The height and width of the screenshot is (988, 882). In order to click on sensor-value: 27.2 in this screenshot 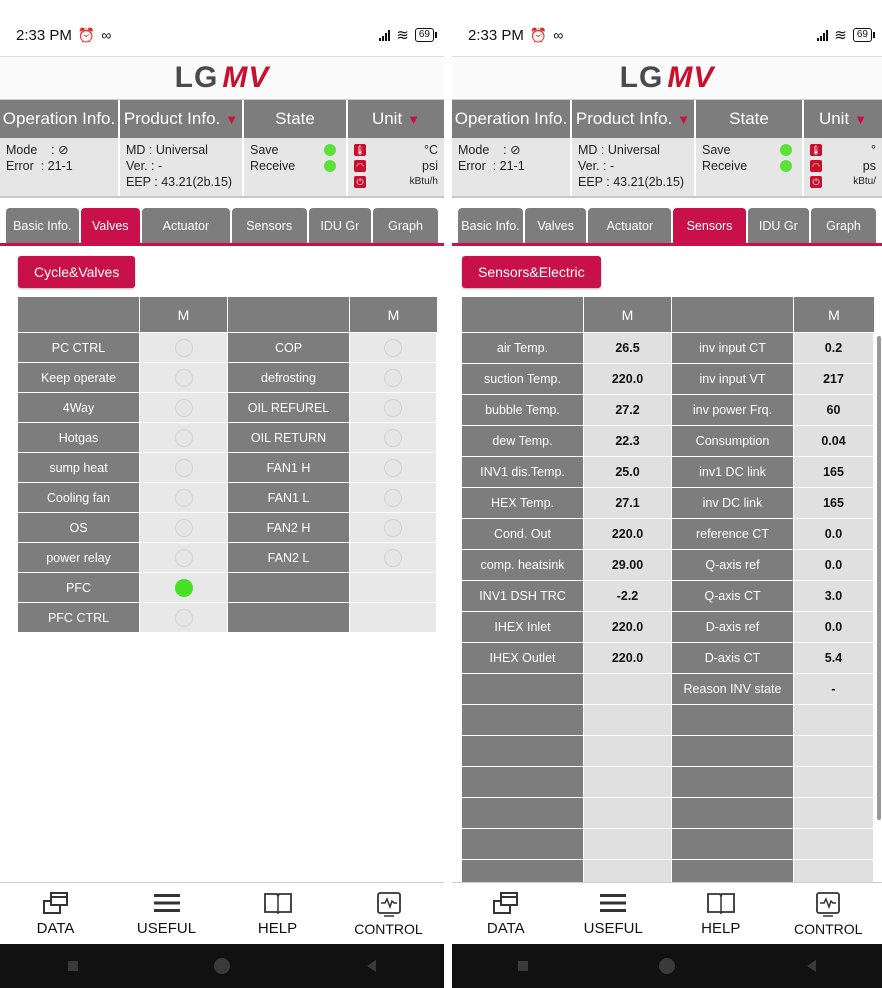, I will do `click(628, 410)`.